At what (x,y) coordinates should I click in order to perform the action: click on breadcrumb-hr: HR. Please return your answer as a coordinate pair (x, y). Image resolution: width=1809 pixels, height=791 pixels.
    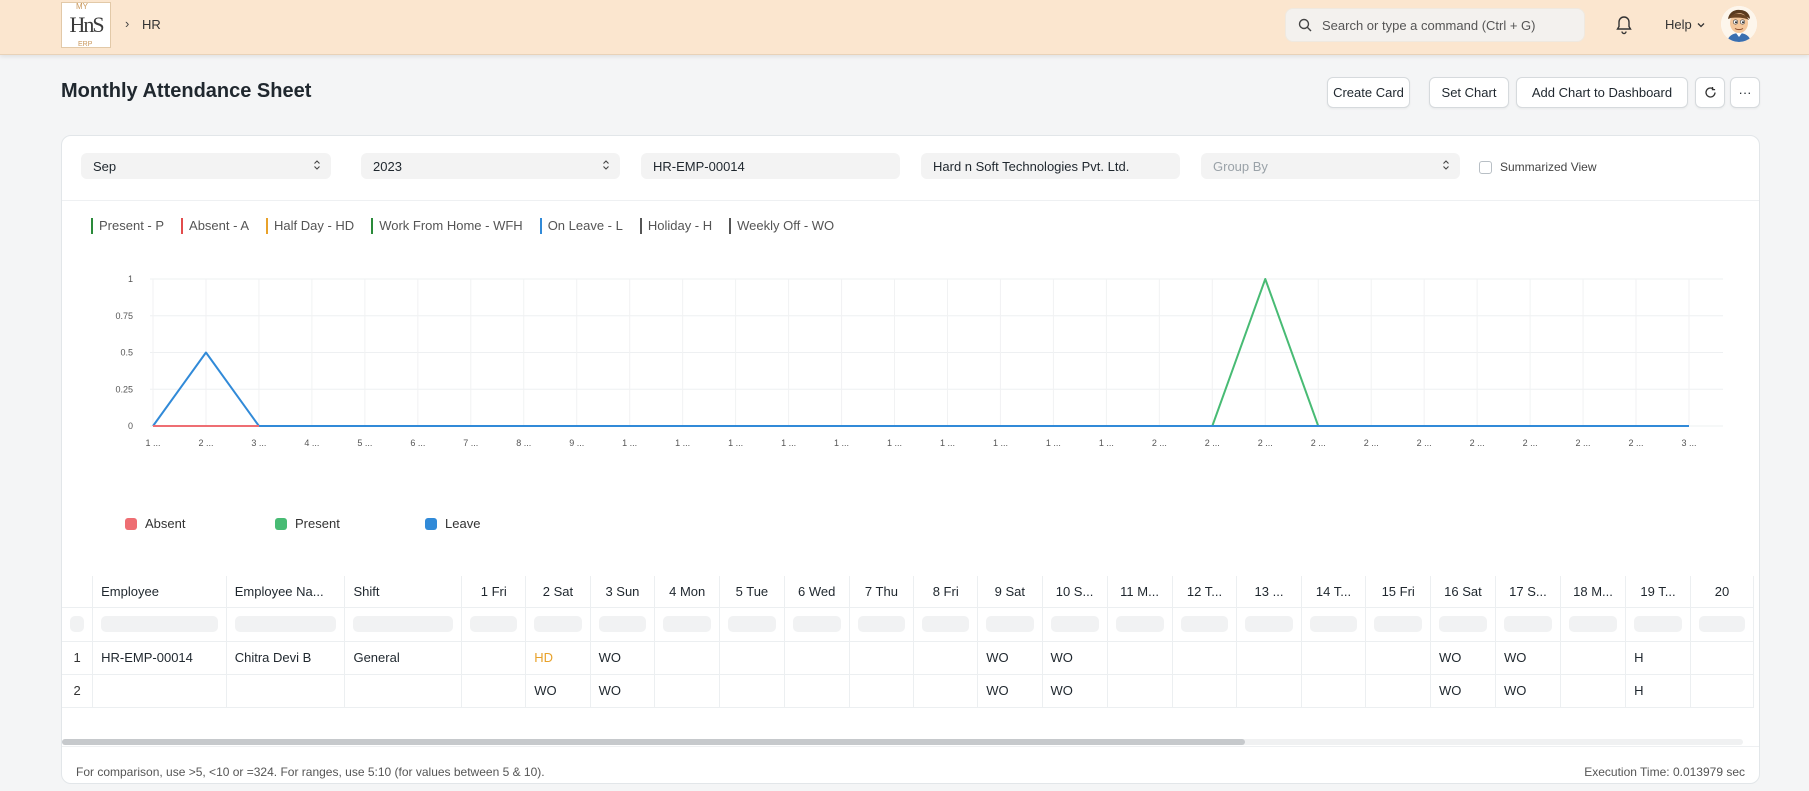
    Looking at the image, I should click on (151, 24).